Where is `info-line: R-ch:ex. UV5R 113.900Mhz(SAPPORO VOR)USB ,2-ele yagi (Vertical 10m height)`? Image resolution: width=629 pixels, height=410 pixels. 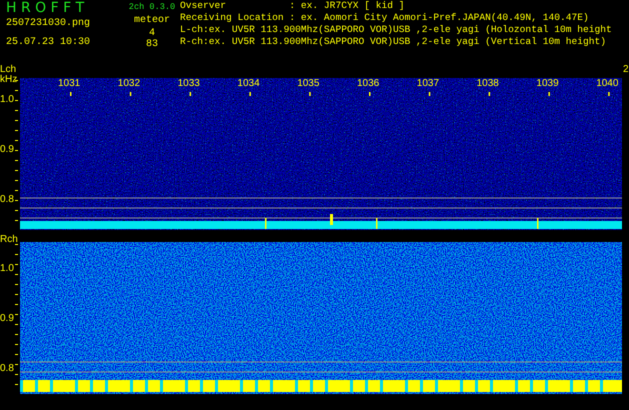
info-line: R-ch:ex. UV5R 113.900Mhz(SAPPORO VOR)USB ,2-ele yagi (Vertical 10m height) is located at coordinates (394, 42).